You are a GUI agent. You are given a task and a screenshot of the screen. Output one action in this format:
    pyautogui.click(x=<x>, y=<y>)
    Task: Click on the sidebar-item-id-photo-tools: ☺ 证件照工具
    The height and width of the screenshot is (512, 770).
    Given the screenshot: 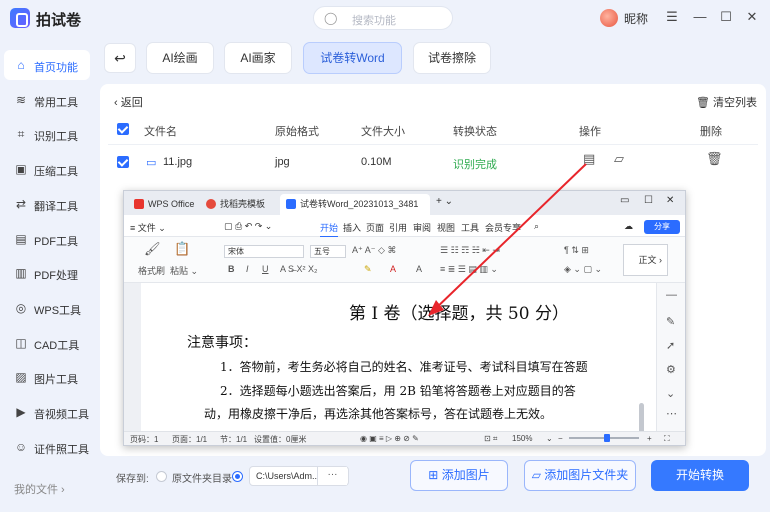 What is the action you would take?
    pyautogui.click(x=47, y=447)
    